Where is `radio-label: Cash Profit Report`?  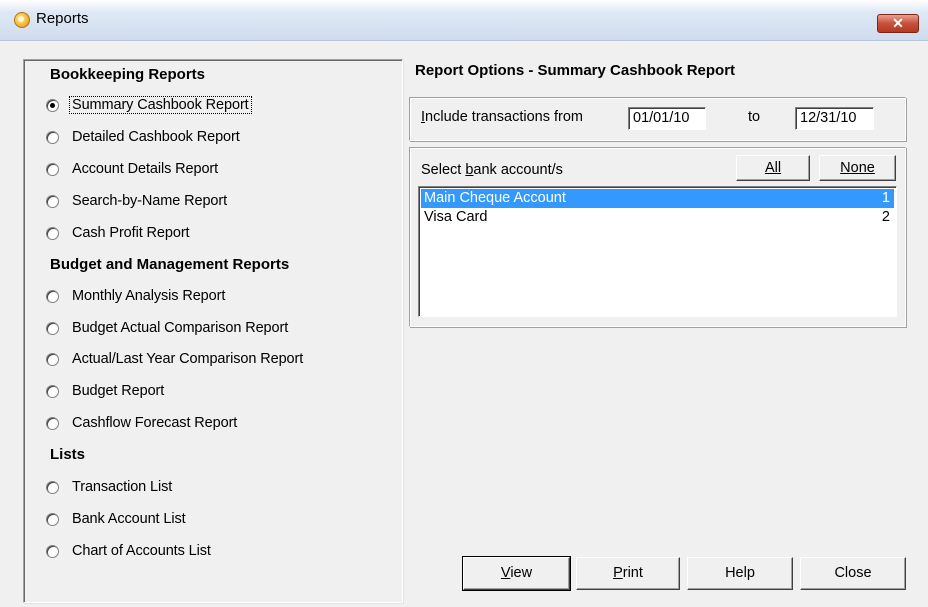
radio-label: Cash Profit Report is located at coordinates (131, 233).